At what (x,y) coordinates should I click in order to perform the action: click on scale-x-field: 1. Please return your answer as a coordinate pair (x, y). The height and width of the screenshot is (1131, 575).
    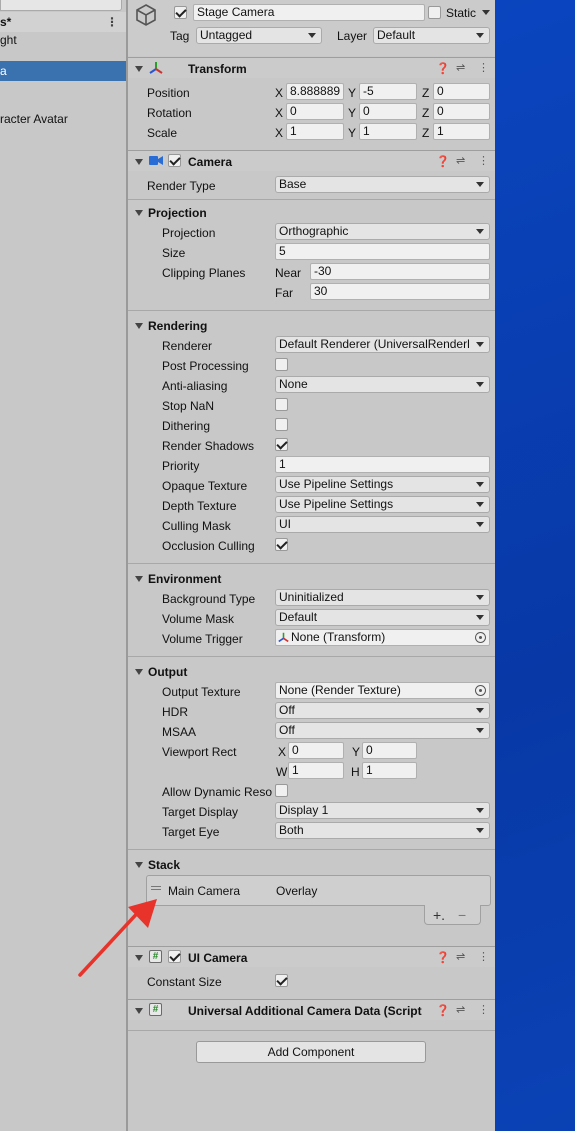
    Looking at the image, I should click on (315, 131).